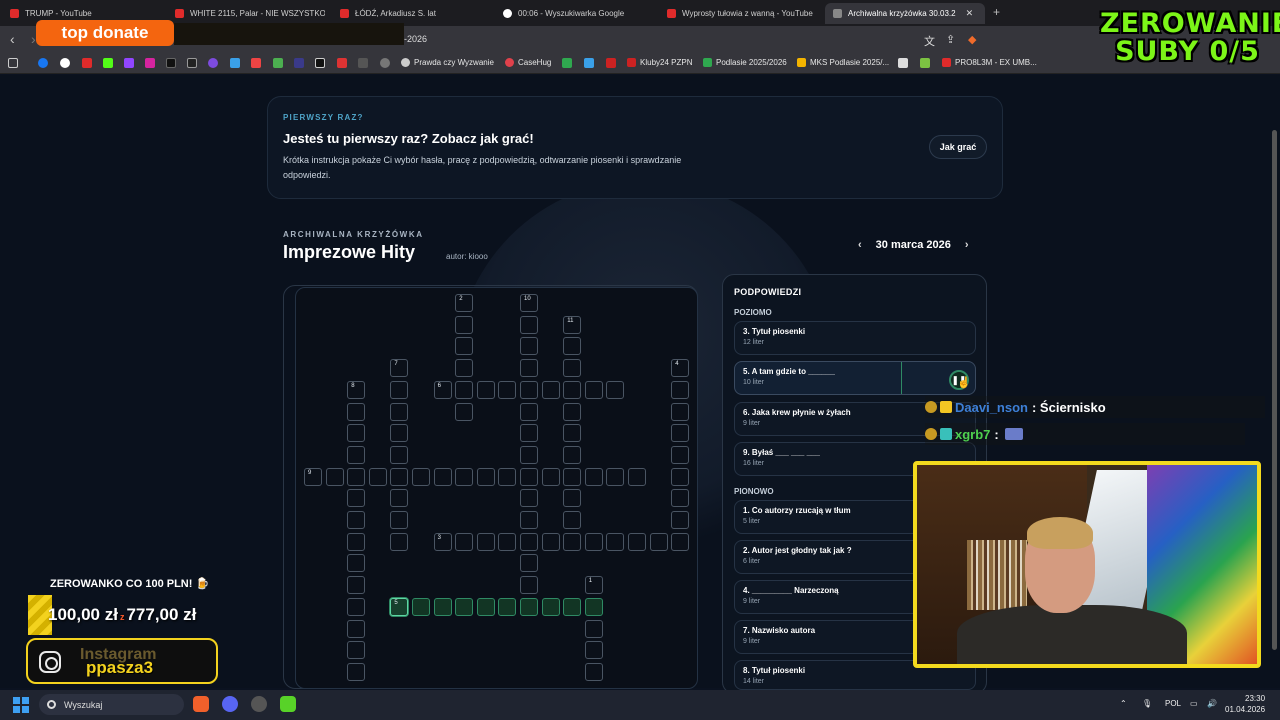 The height and width of the screenshot is (720, 1280). Describe the element at coordinates (972, 39) in the screenshot. I see `brave-shield-icon: ◆` at that location.